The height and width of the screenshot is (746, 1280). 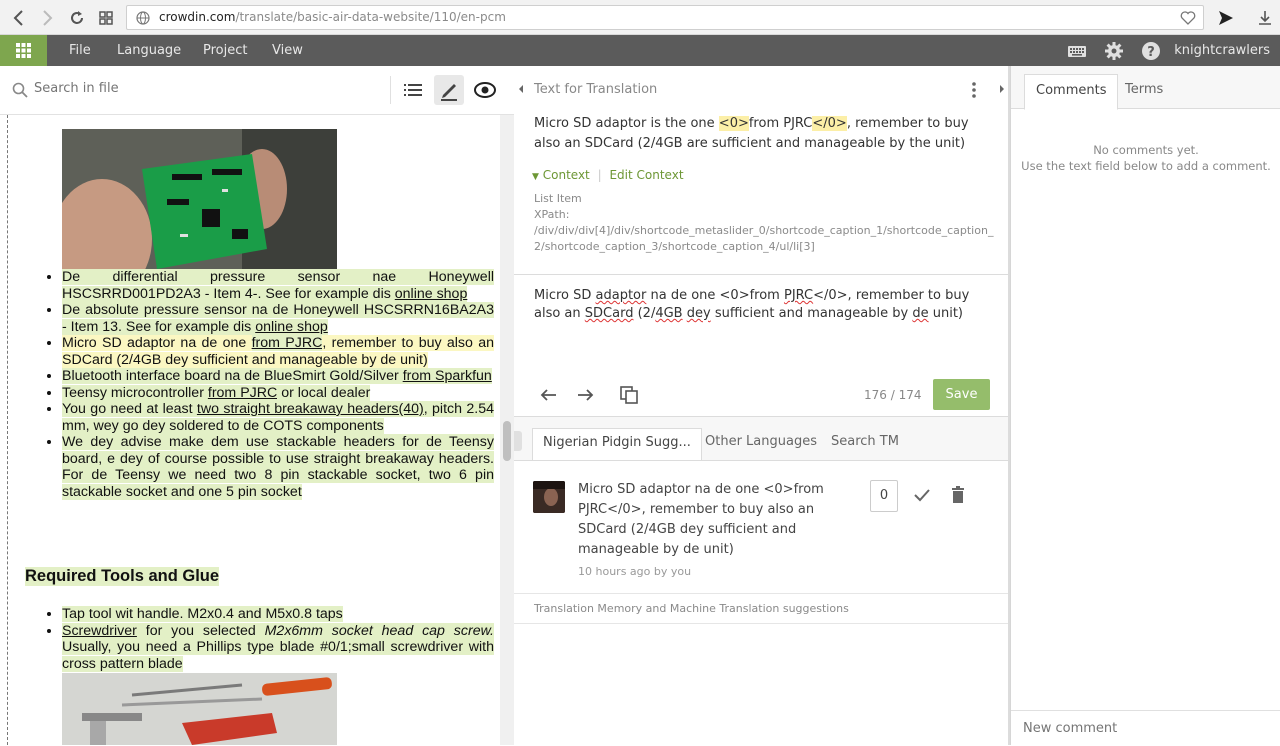 What do you see at coordinates (122, 576) in the screenshot?
I see `section-heading: Required Tools and Glue` at bounding box center [122, 576].